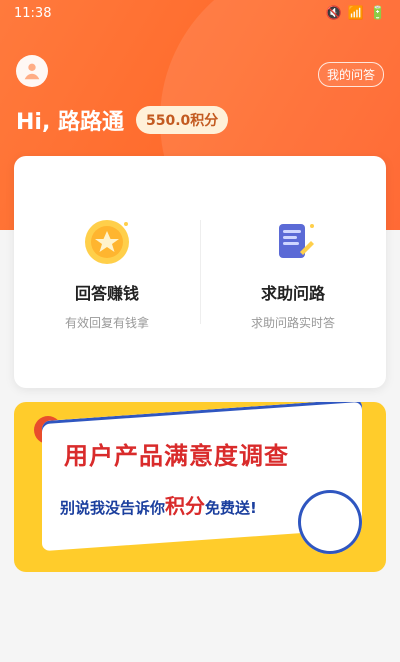 The width and height of the screenshot is (400, 662). I want to click on wifi-icon: 📶, so click(355, 13).